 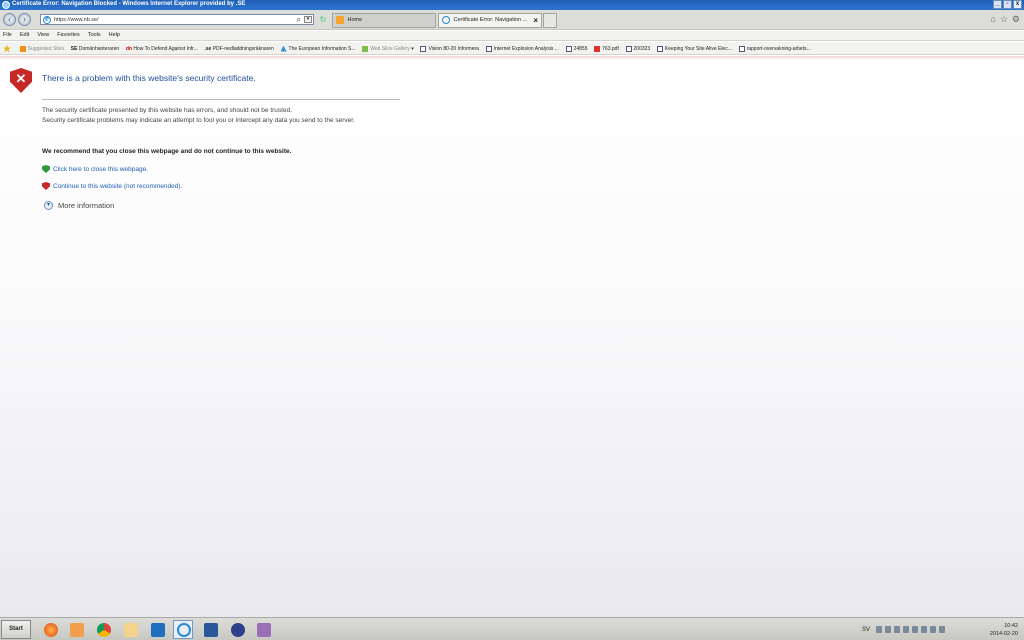 What do you see at coordinates (177, 19) in the screenshot?
I see `address-bar: e https://www.nb.se/ ⌕ ▾` at bounding box center [177, 19].